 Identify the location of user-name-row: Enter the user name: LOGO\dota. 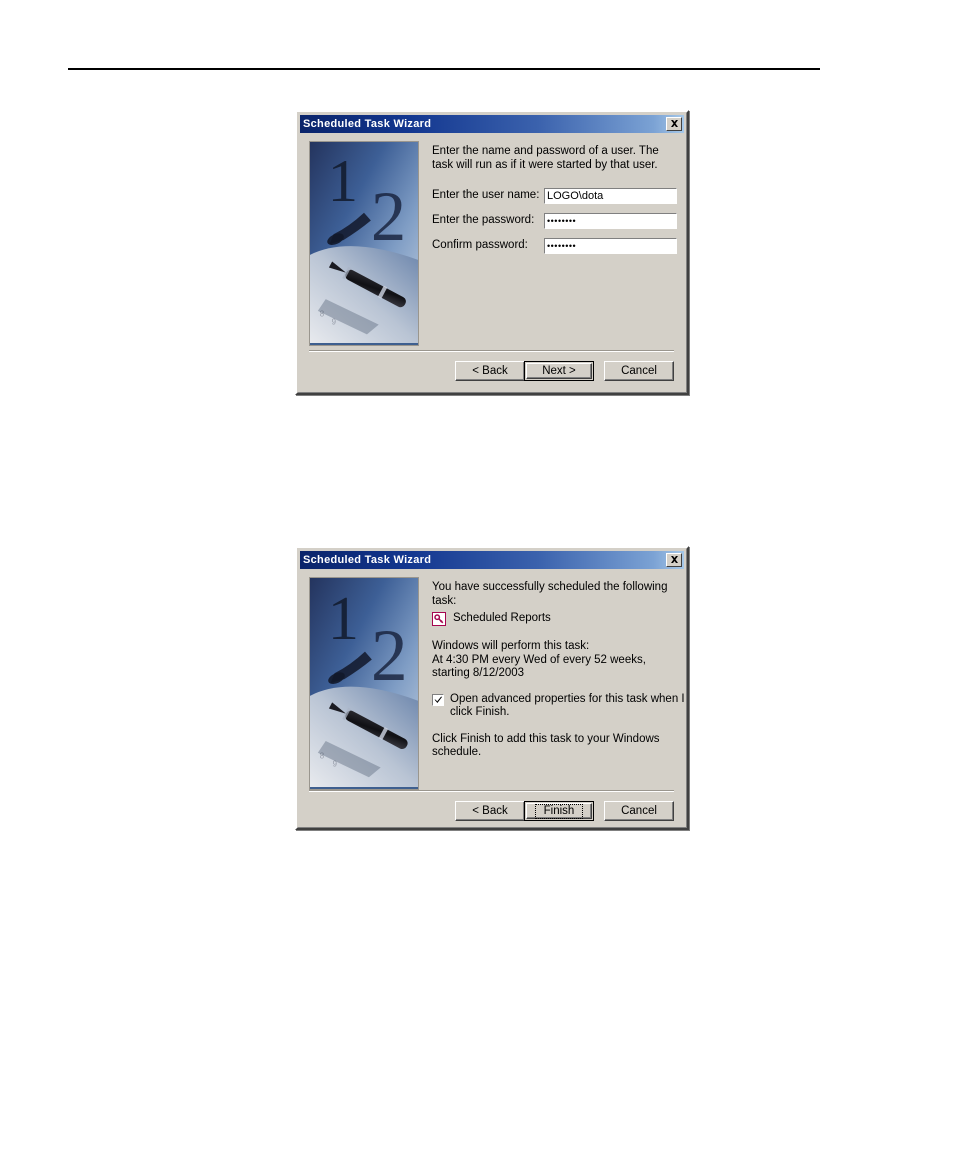
(555, 196).